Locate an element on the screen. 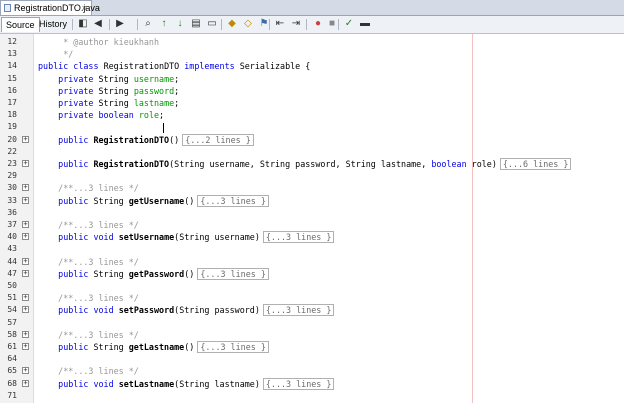 The width and height of the screenshot is (624, 403). code-token: (String username) is located at coordinates (217, 237).